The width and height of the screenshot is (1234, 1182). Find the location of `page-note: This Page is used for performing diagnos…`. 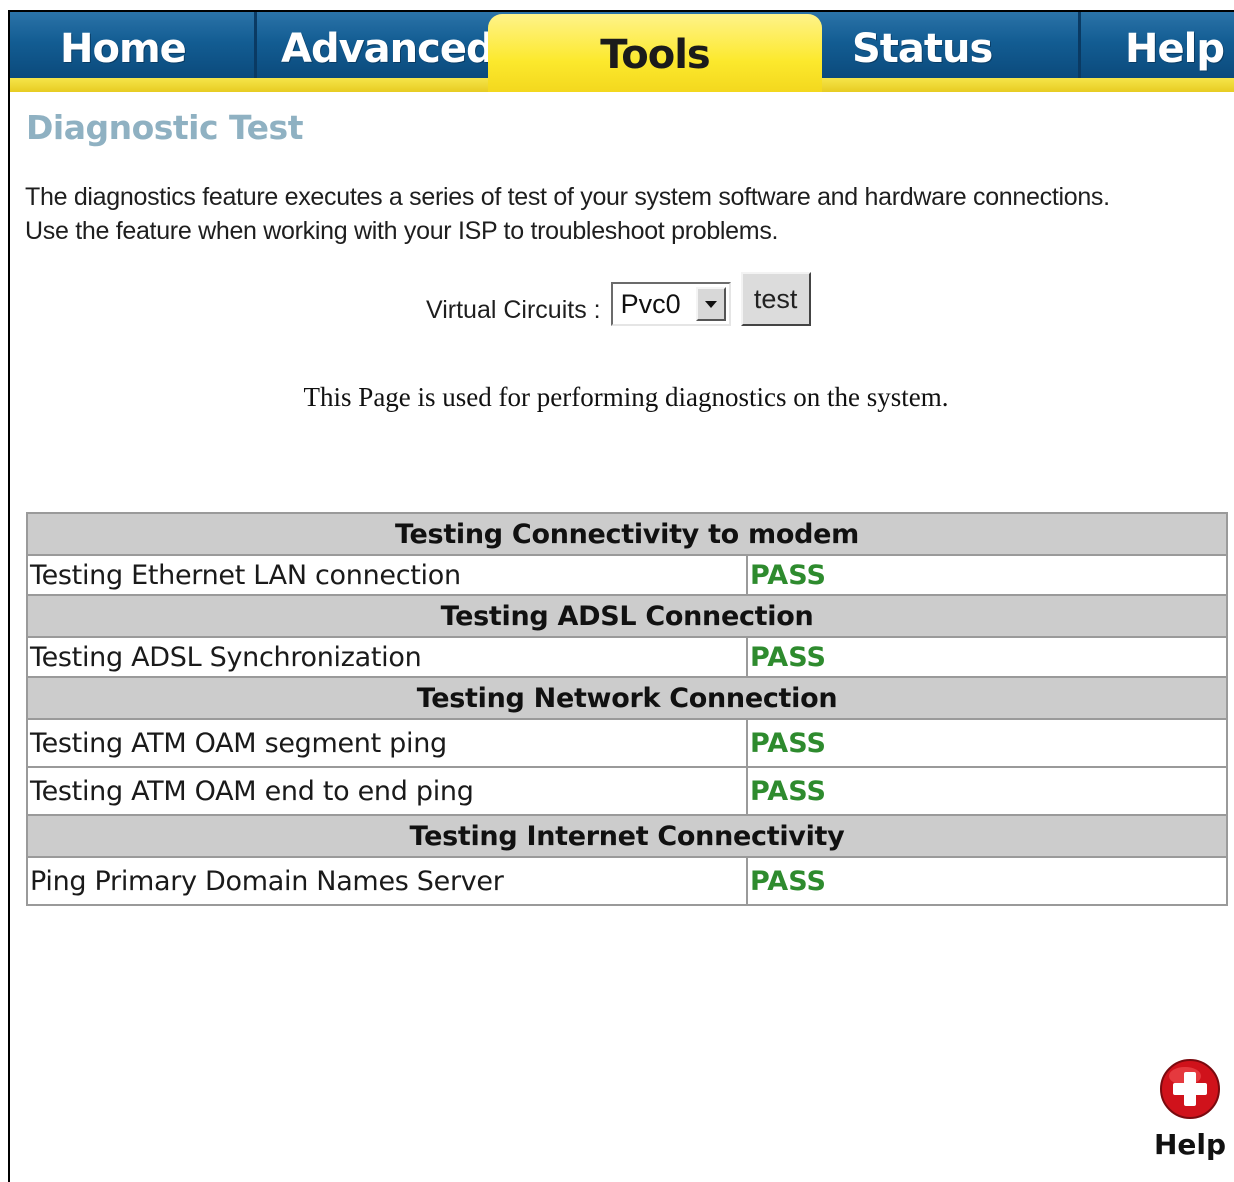

page-note: This Page is used for performing diagnos… is located at coordinates (626, 397).